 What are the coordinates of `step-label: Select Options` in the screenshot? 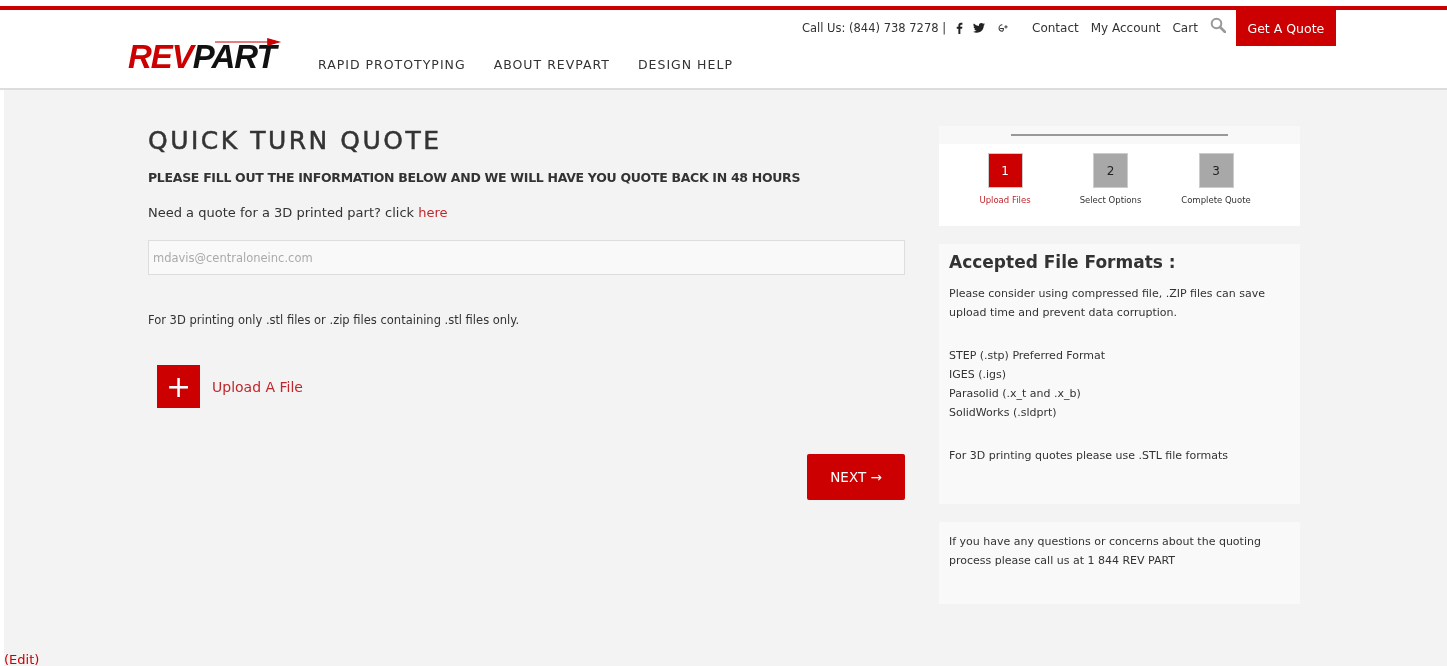 It's located at (1110, 200).